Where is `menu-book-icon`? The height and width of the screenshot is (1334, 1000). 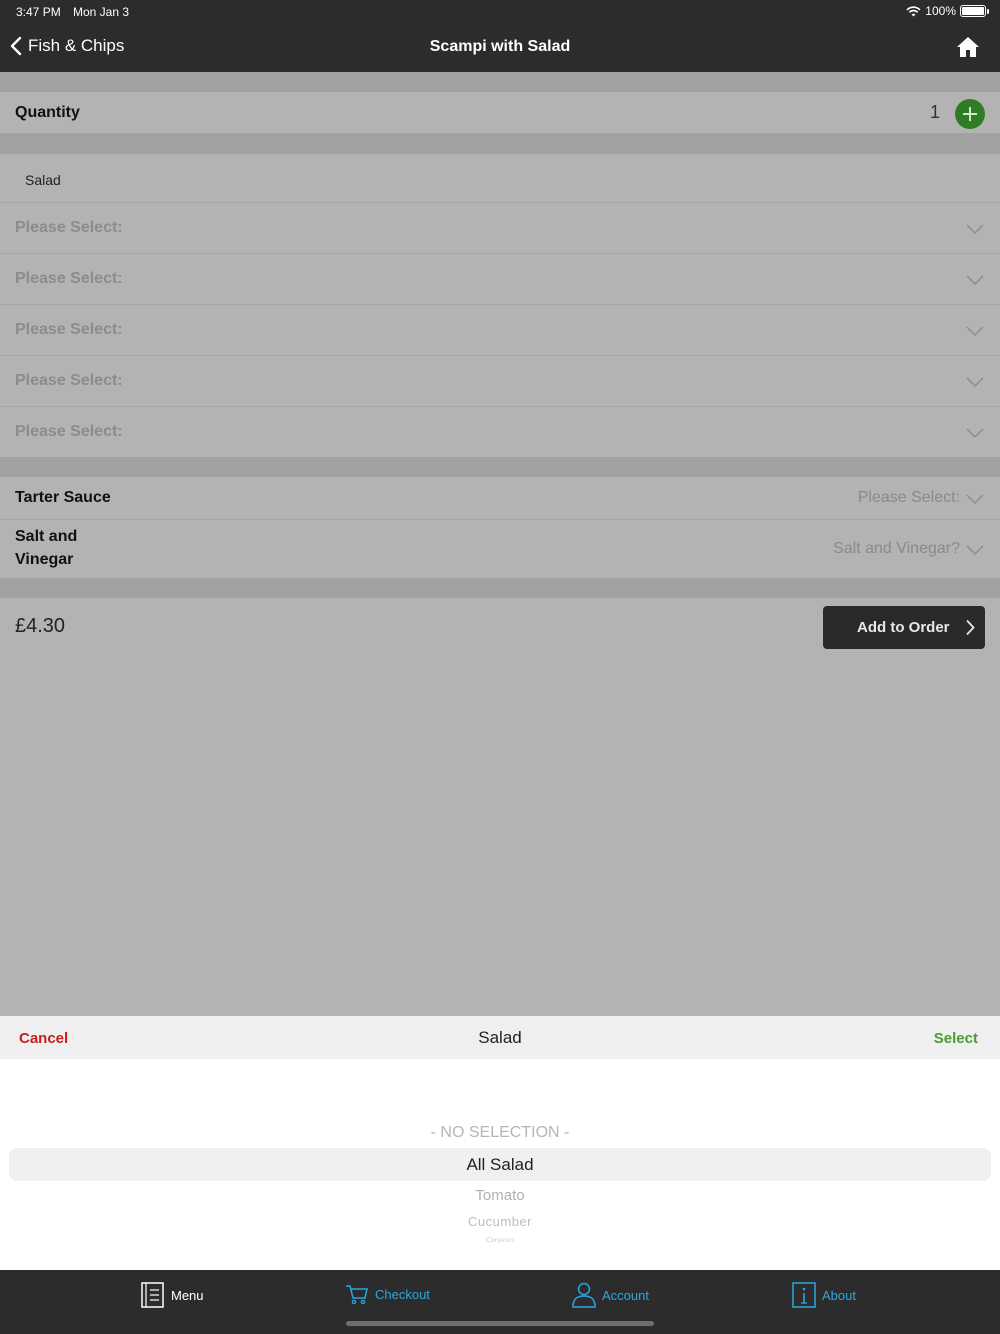
menu-book-icon is located at coordinates (152, 1295).